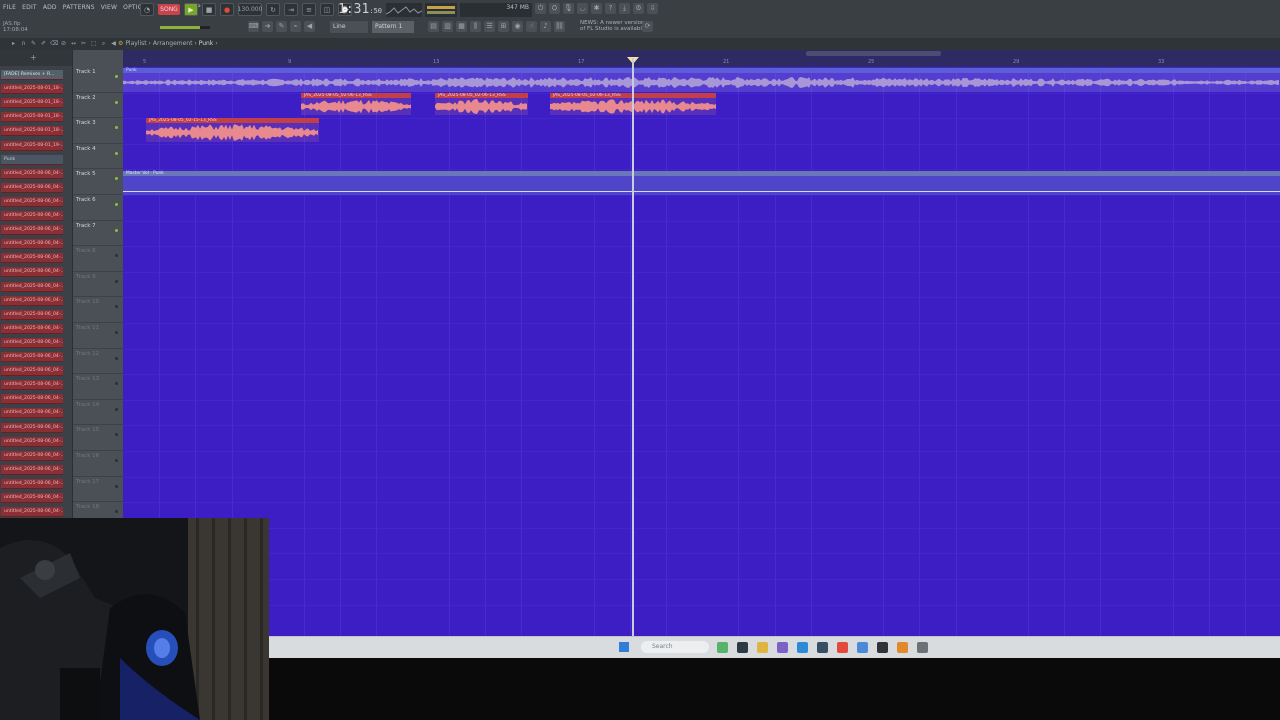 The width and height of the screenshot is (1280, 720). Describe the element at coordinates (481, 104) in the screenshot. I see `audio-clip: JAS_2025-08-05_02-06-13_RSS` at that location.